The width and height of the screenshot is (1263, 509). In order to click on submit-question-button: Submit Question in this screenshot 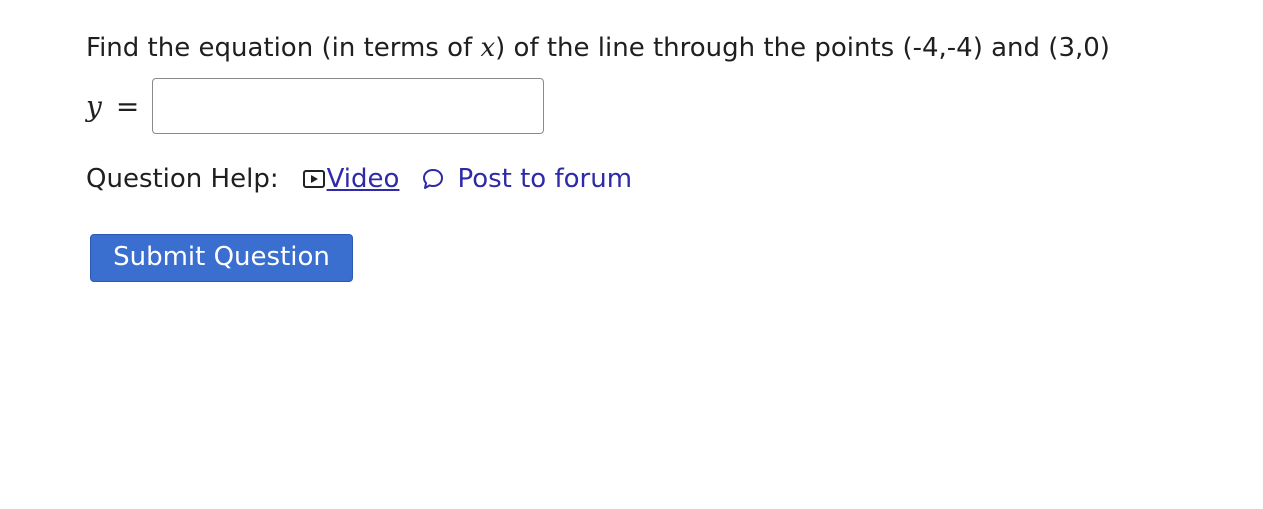, I will do `click(221, 258)`.